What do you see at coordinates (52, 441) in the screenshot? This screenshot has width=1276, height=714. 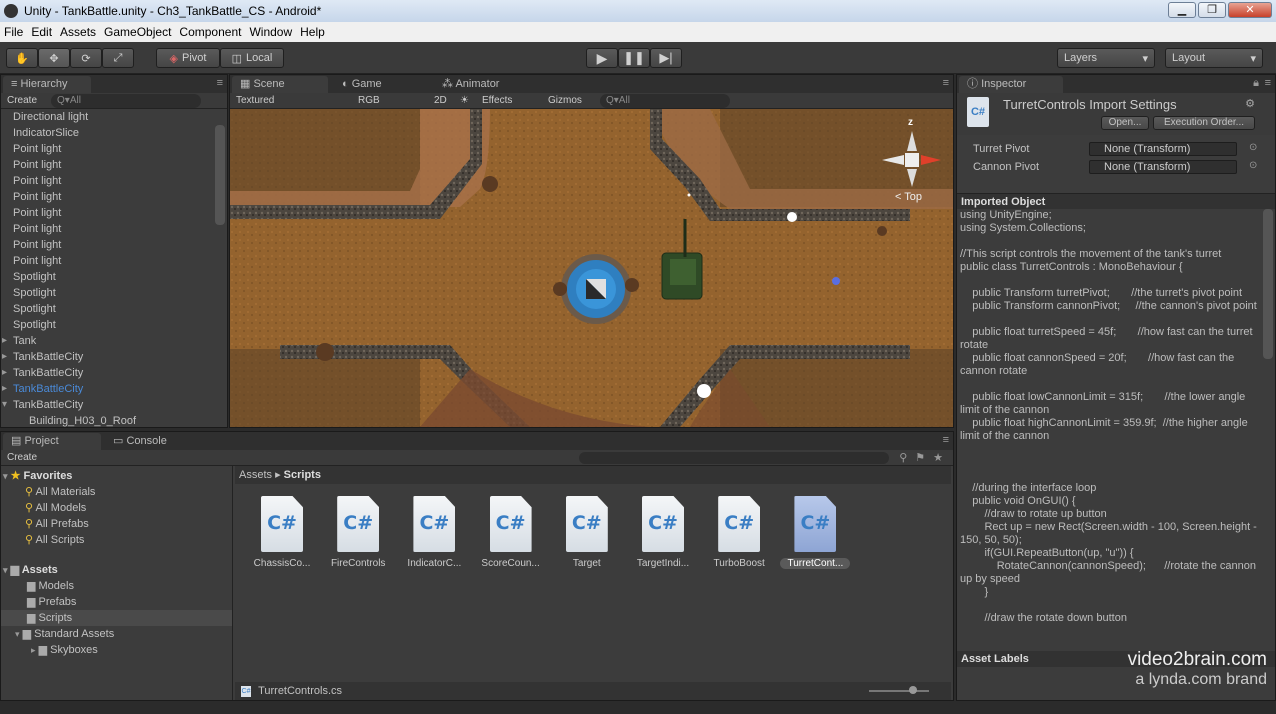 I see `tab-project: ▤ Project` at bounding box center [52, 441].